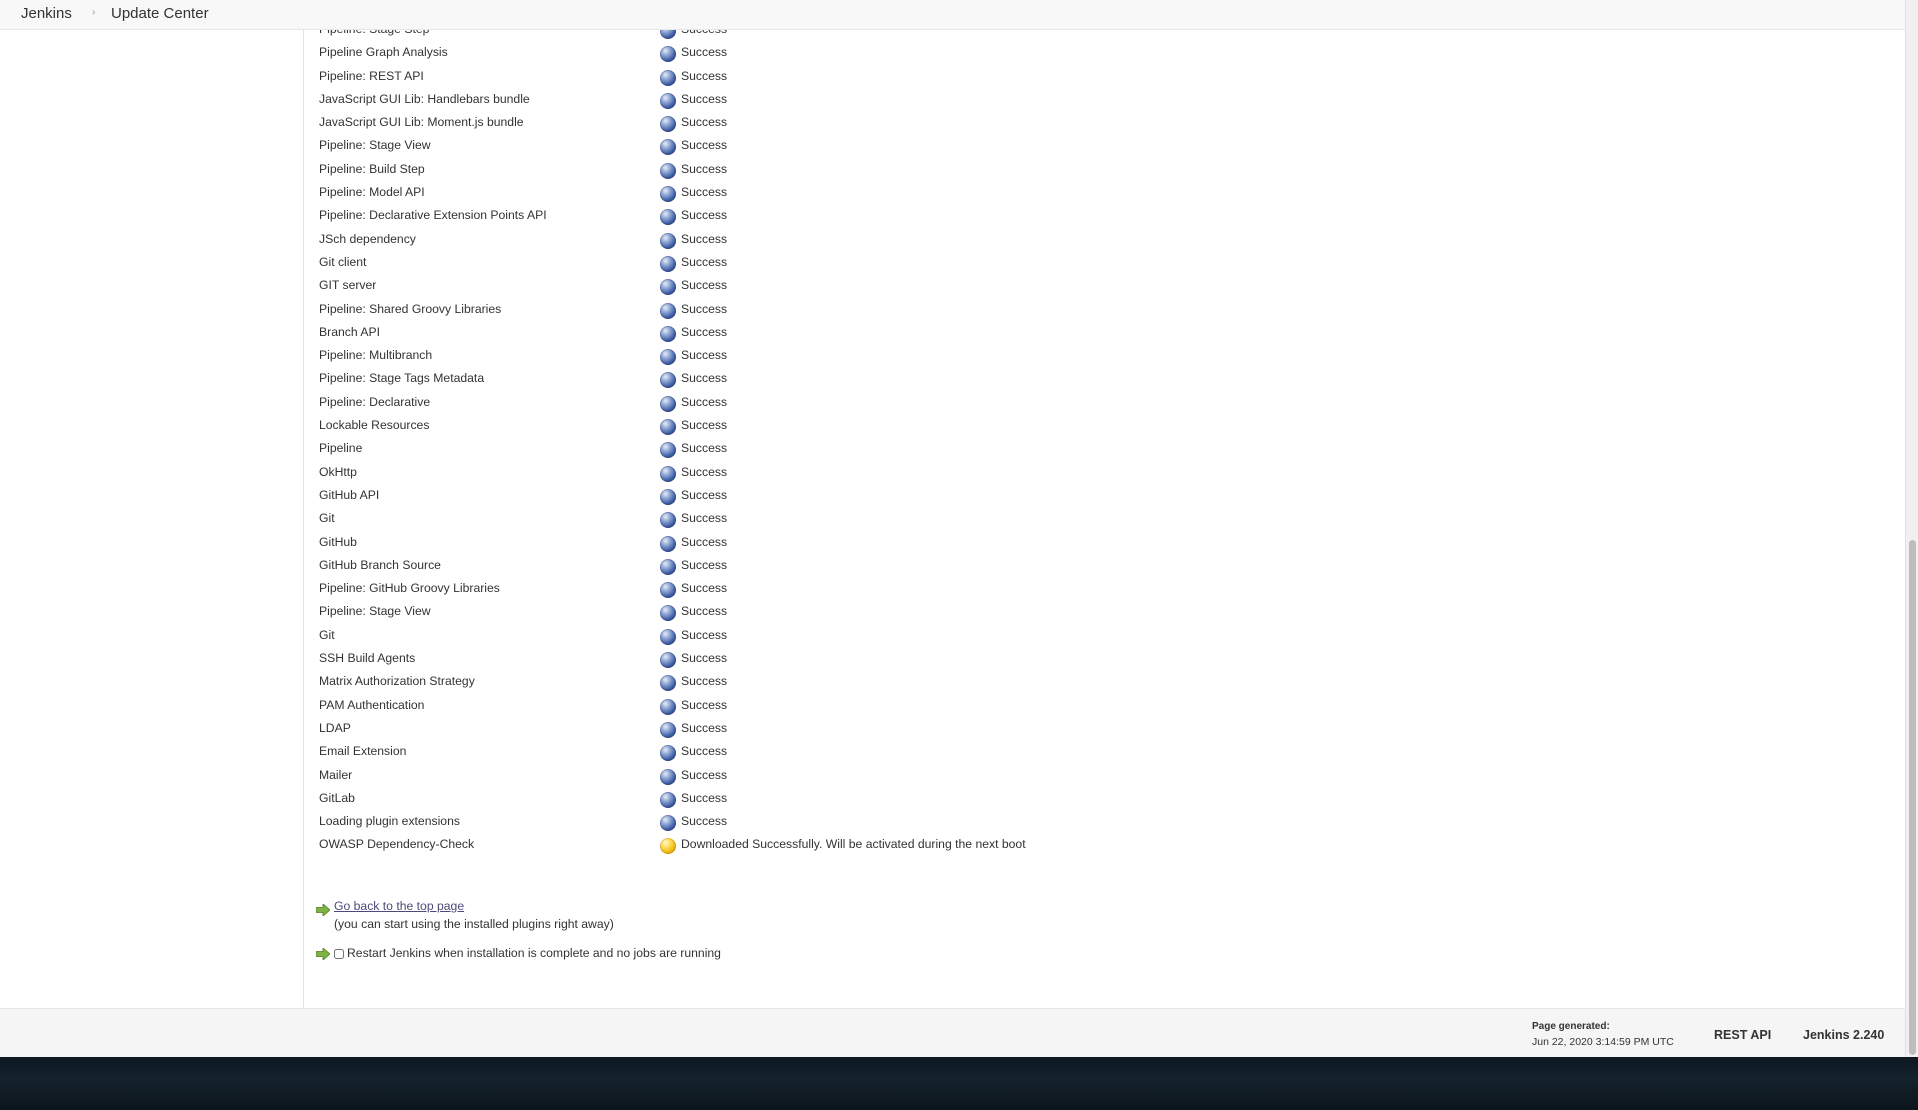 The width and height of the screenshot is (1918, 1110). Describe the element at coordinates (349, 494) in the screenshot. I see `plugin-name: GitHub API` at that location.